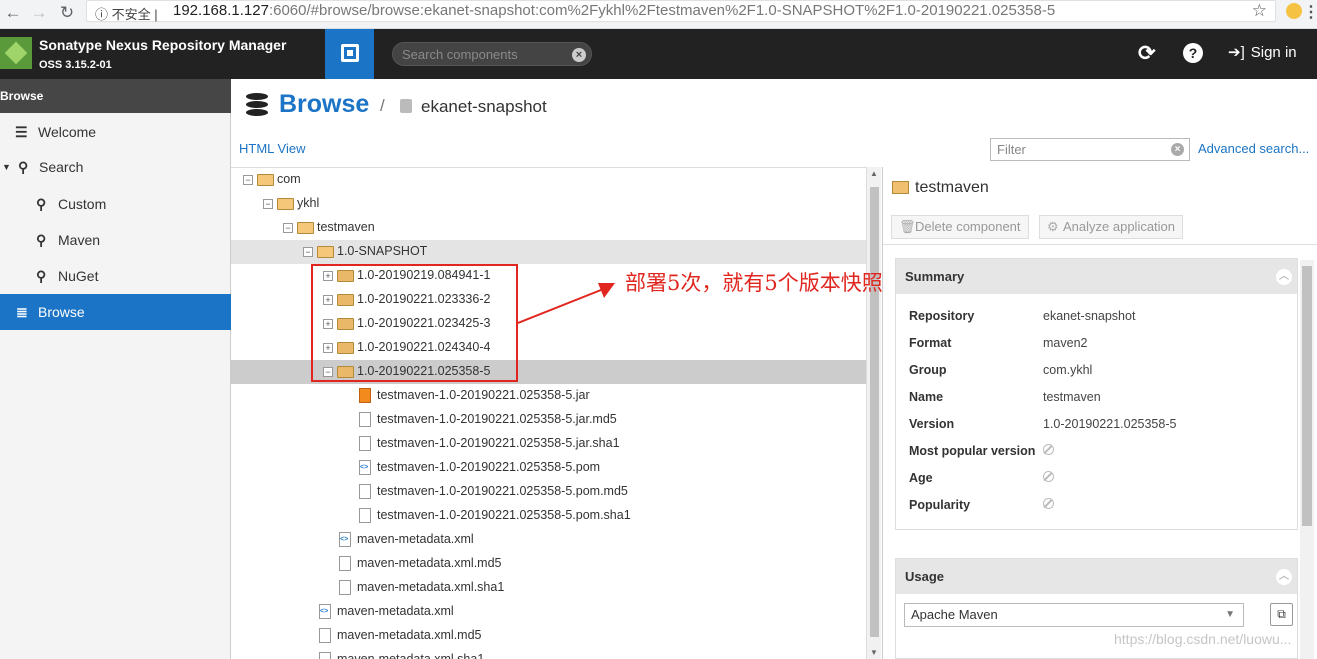 Image resolution: width=1317 pixels, height=659 pixels. What do you see at coordinates (406, 106) in the screenshot?
I see `repository-icon` at bounding box center [406, 106].